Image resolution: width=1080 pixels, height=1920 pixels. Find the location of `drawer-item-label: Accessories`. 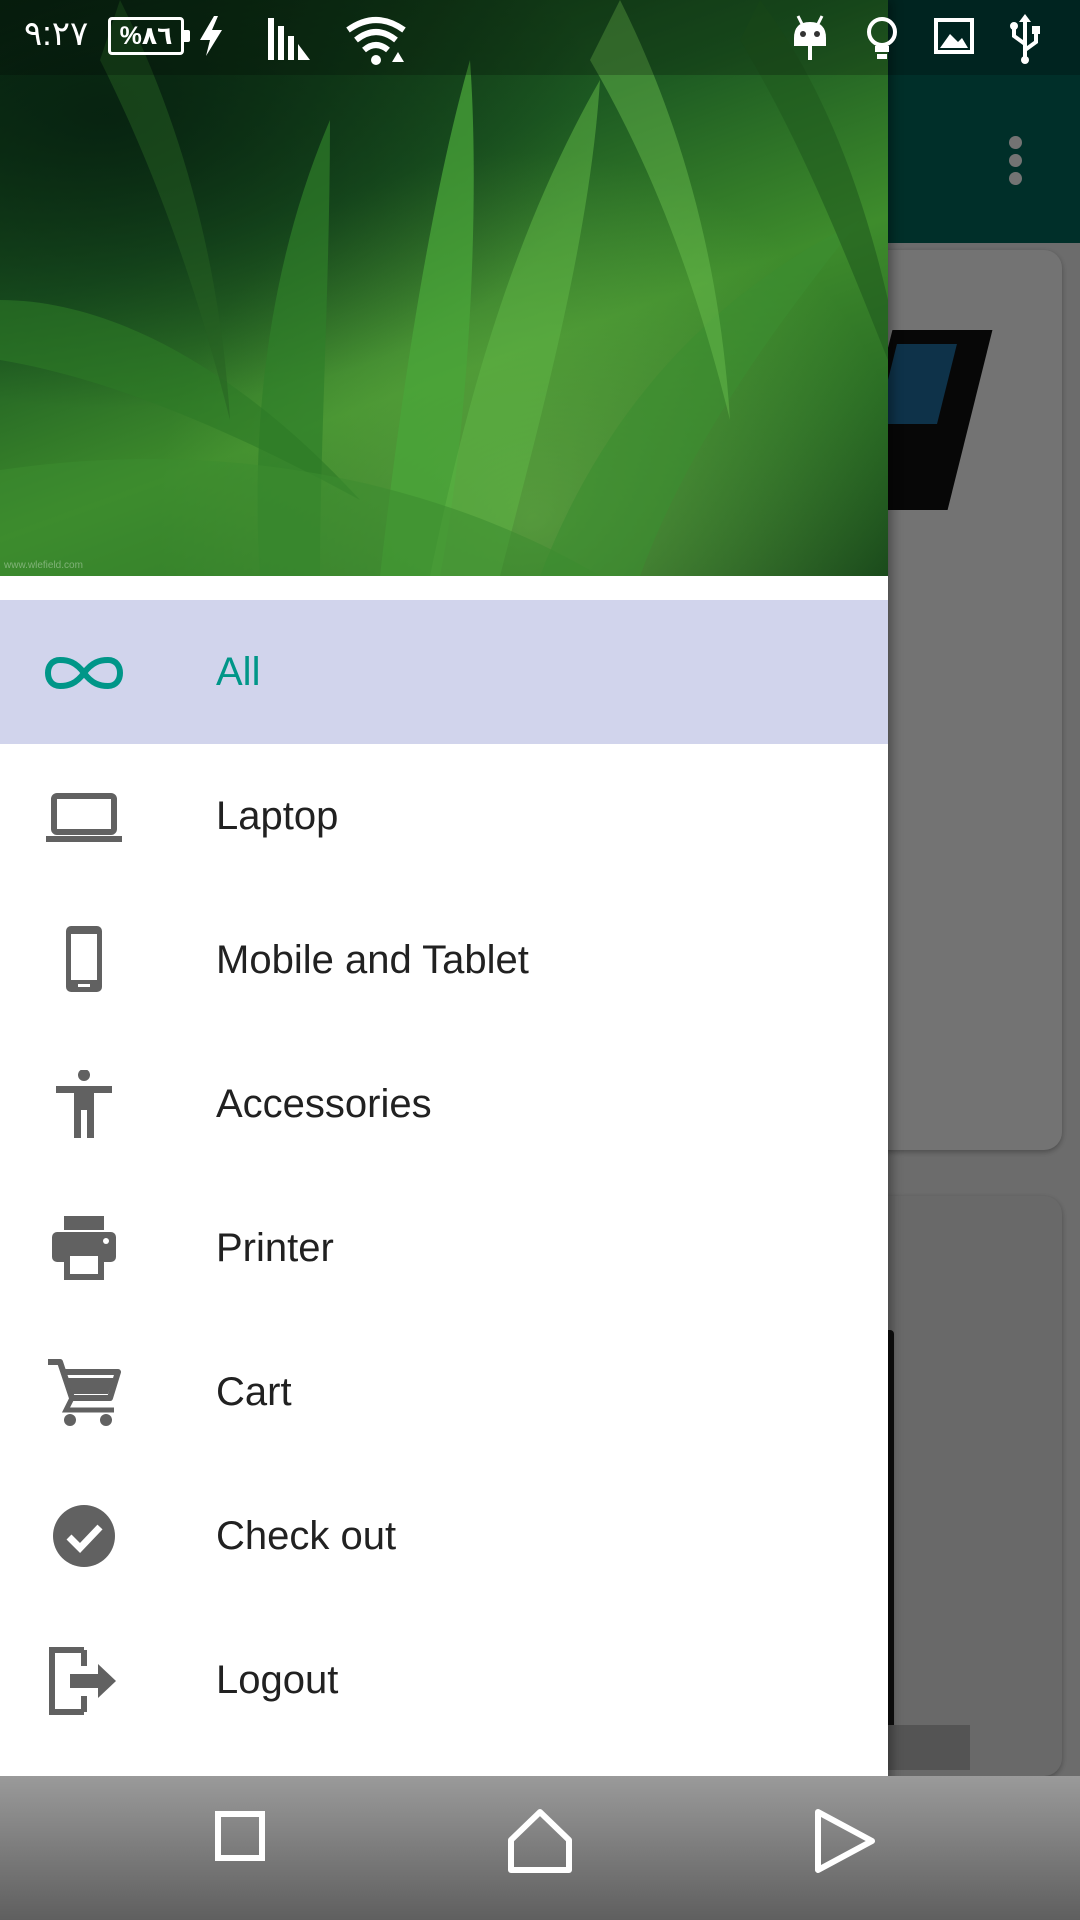

drawer-item-label: Accessories is located at coordinates (324, 1104).